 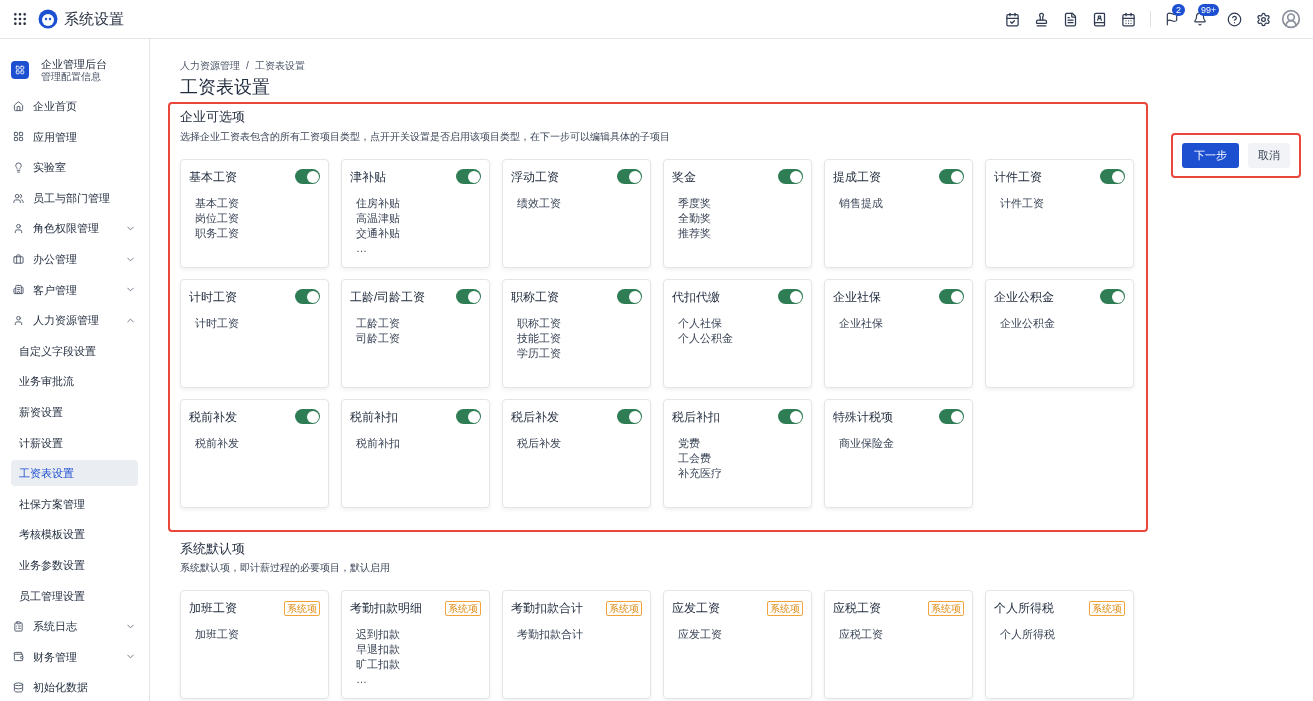 I want to click on card-title: 津补贴, so click(x=368, y=177).